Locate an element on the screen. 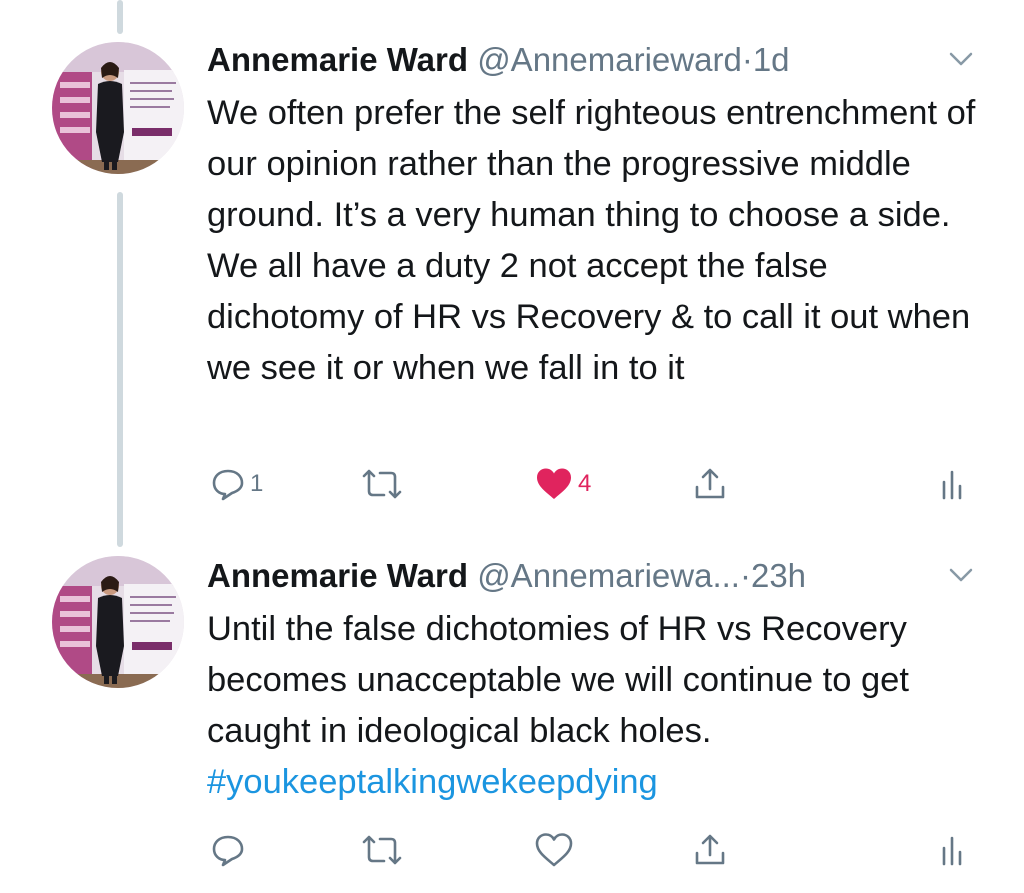 This screenshot has height=893, width=1024. tweet-actions: 1 4 is located at coordinates (512, 484).